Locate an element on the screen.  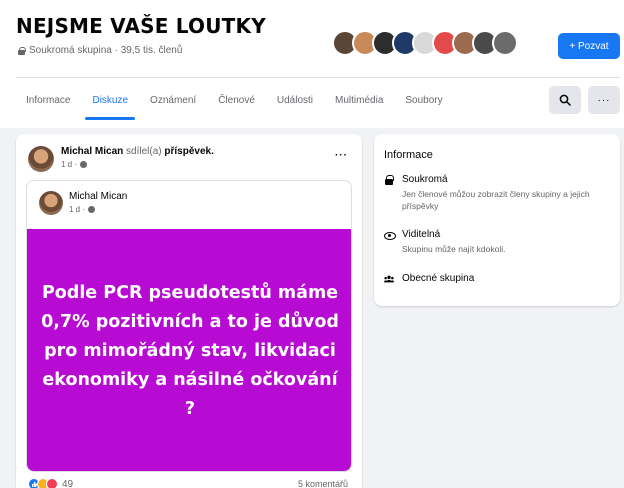
tab-4: Události is located at coordinates (295, 100).